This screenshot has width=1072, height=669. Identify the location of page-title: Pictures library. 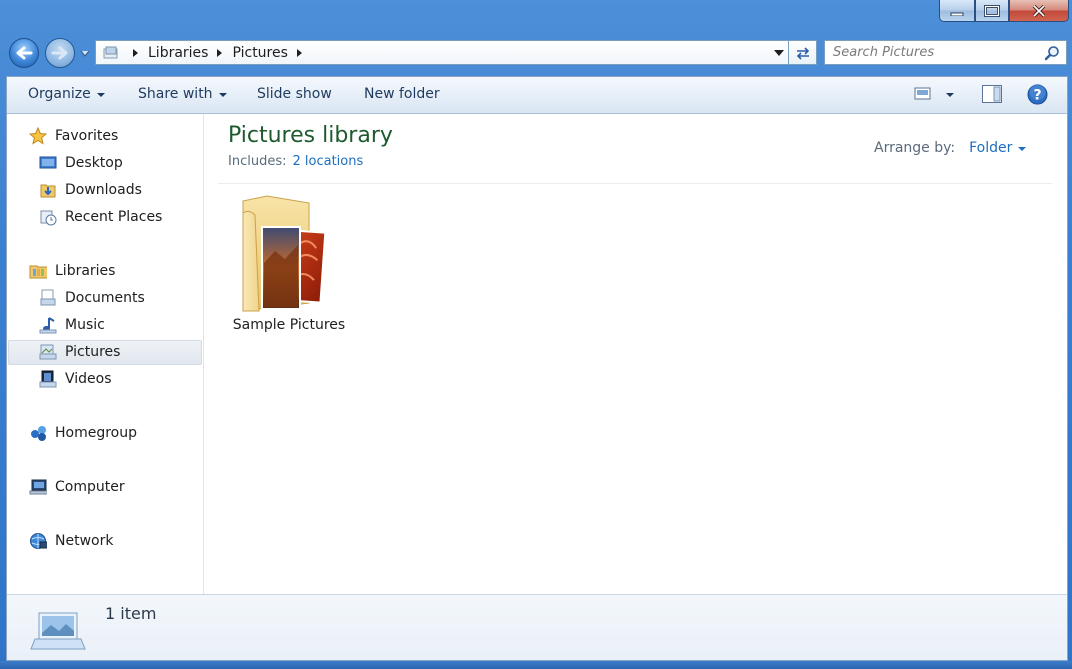
(310, 135).